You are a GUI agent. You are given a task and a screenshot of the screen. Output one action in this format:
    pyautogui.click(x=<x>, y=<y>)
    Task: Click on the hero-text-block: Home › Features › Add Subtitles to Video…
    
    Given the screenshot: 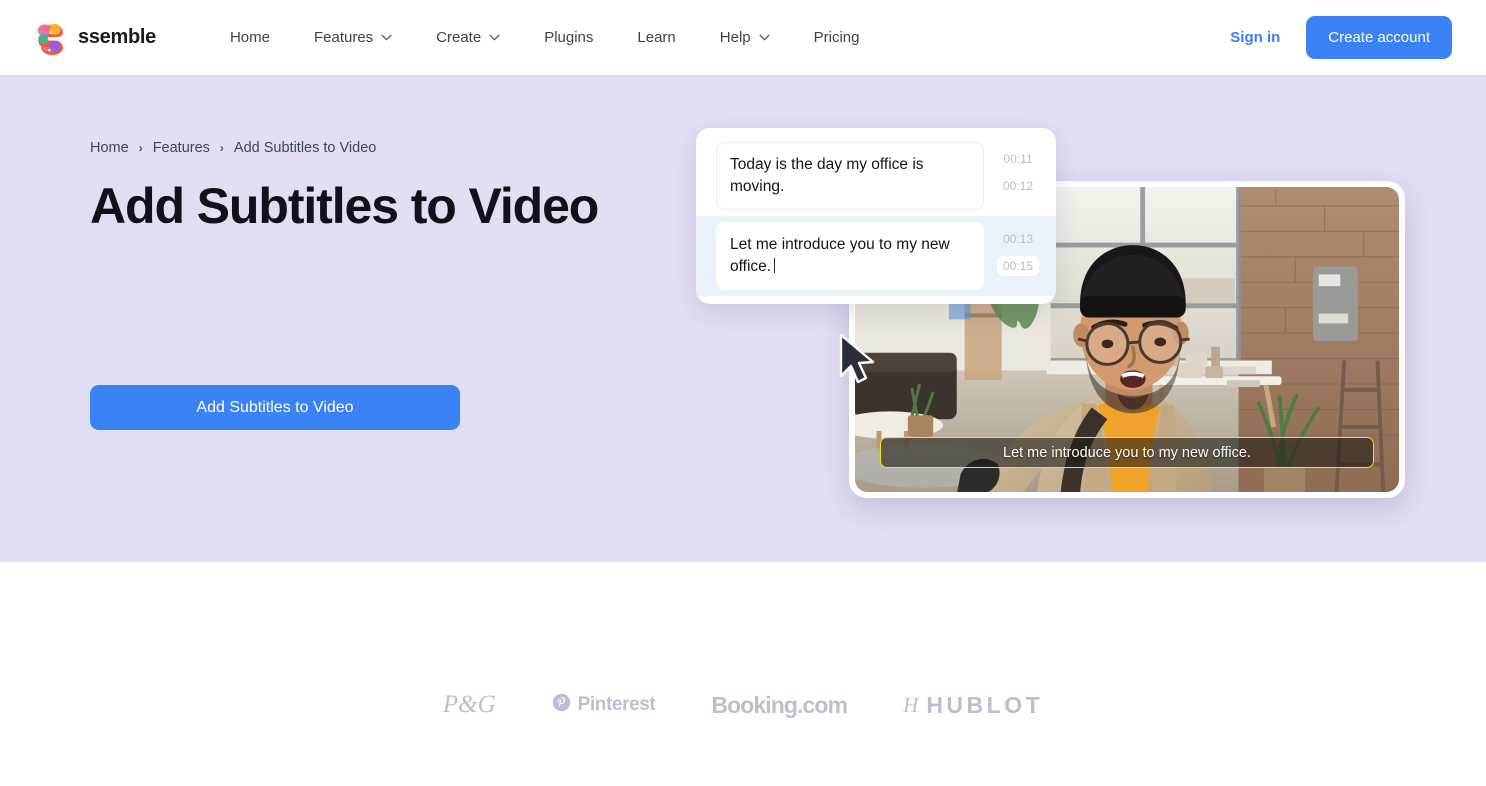 What is the action you would take?
    pyautogui.click(x=400, y=187)
    